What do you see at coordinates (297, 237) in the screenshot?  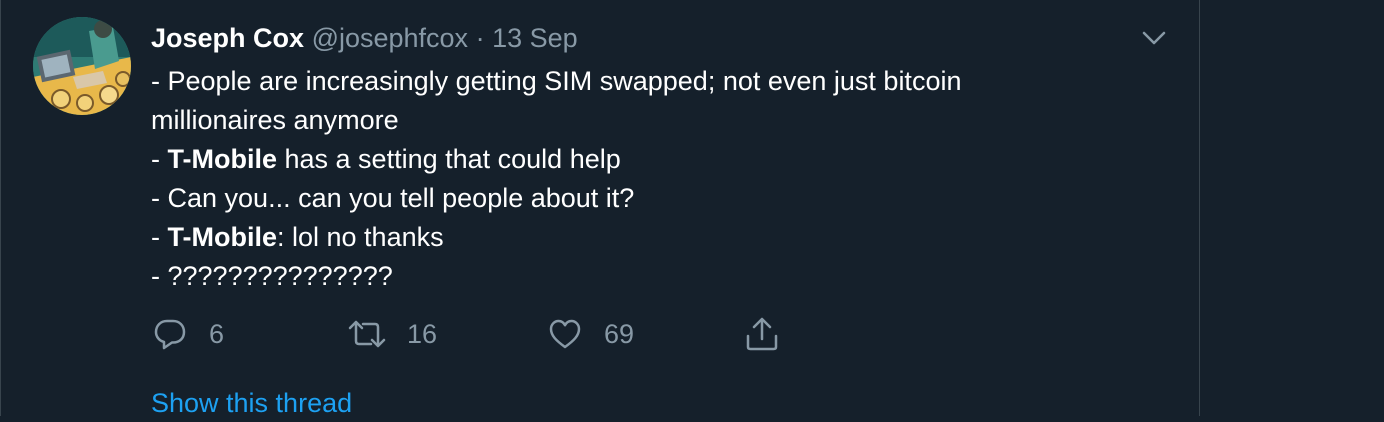 I see `tweet-line: - T-Mobile: lol no thanks` at bounding box center [297, 237].